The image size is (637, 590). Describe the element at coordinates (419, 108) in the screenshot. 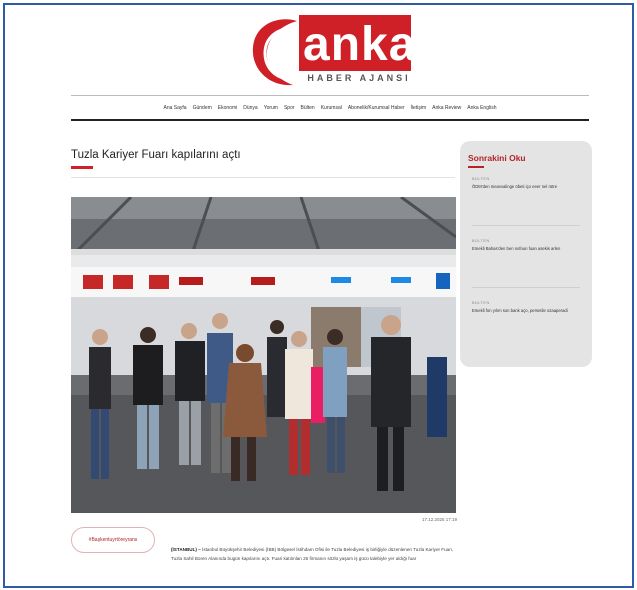

I see `nav-item-iletisim: İletişim` at that location.